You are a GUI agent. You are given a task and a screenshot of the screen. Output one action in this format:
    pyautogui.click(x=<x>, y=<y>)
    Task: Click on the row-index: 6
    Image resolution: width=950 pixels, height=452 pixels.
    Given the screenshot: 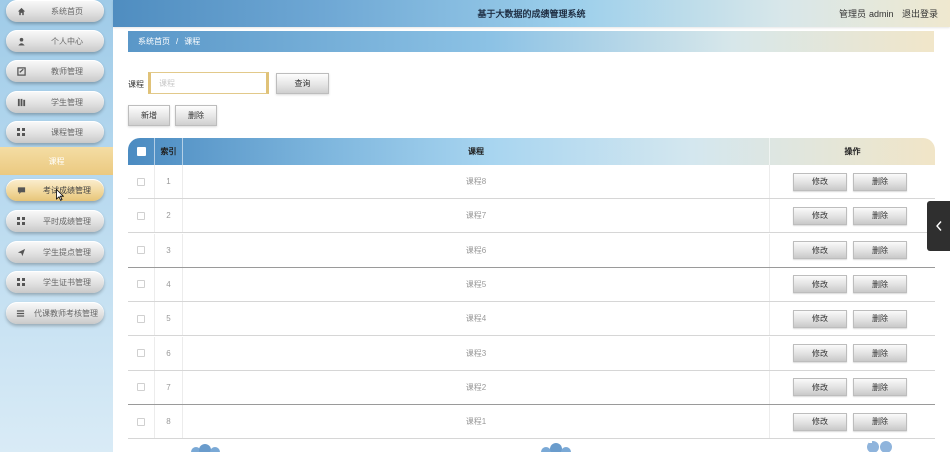 What is the action you would take?
    pyautogui.click(x=169, y=353)
    